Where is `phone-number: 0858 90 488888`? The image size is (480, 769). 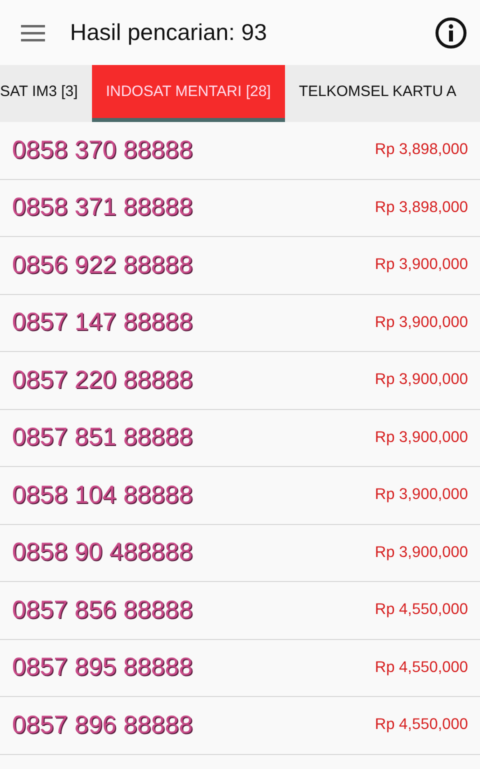
phone-number: 0858 90 488888 is located at coordinates (102, 553).